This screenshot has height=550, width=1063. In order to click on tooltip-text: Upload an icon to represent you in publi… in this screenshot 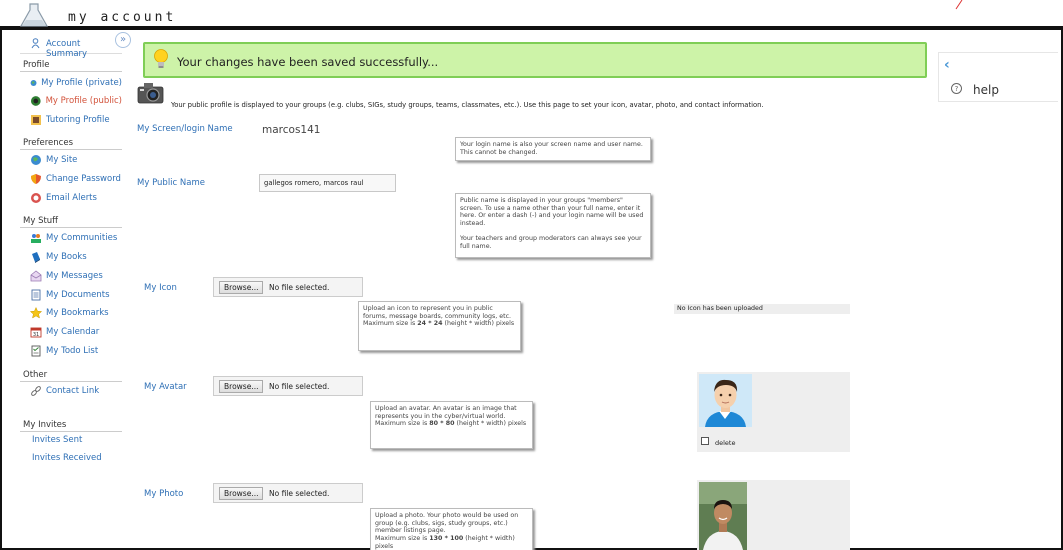, I will do `click(437, 312)`.